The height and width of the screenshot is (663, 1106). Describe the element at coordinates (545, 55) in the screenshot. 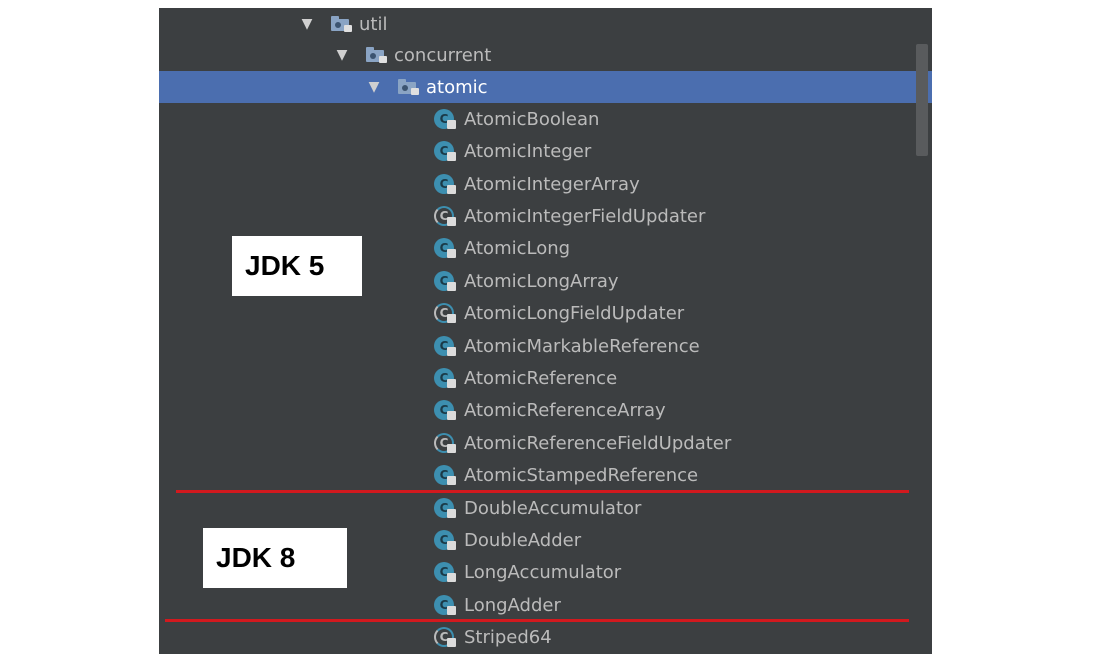

I see `tree-node-concurrent: ▼ concurrent` at that location.